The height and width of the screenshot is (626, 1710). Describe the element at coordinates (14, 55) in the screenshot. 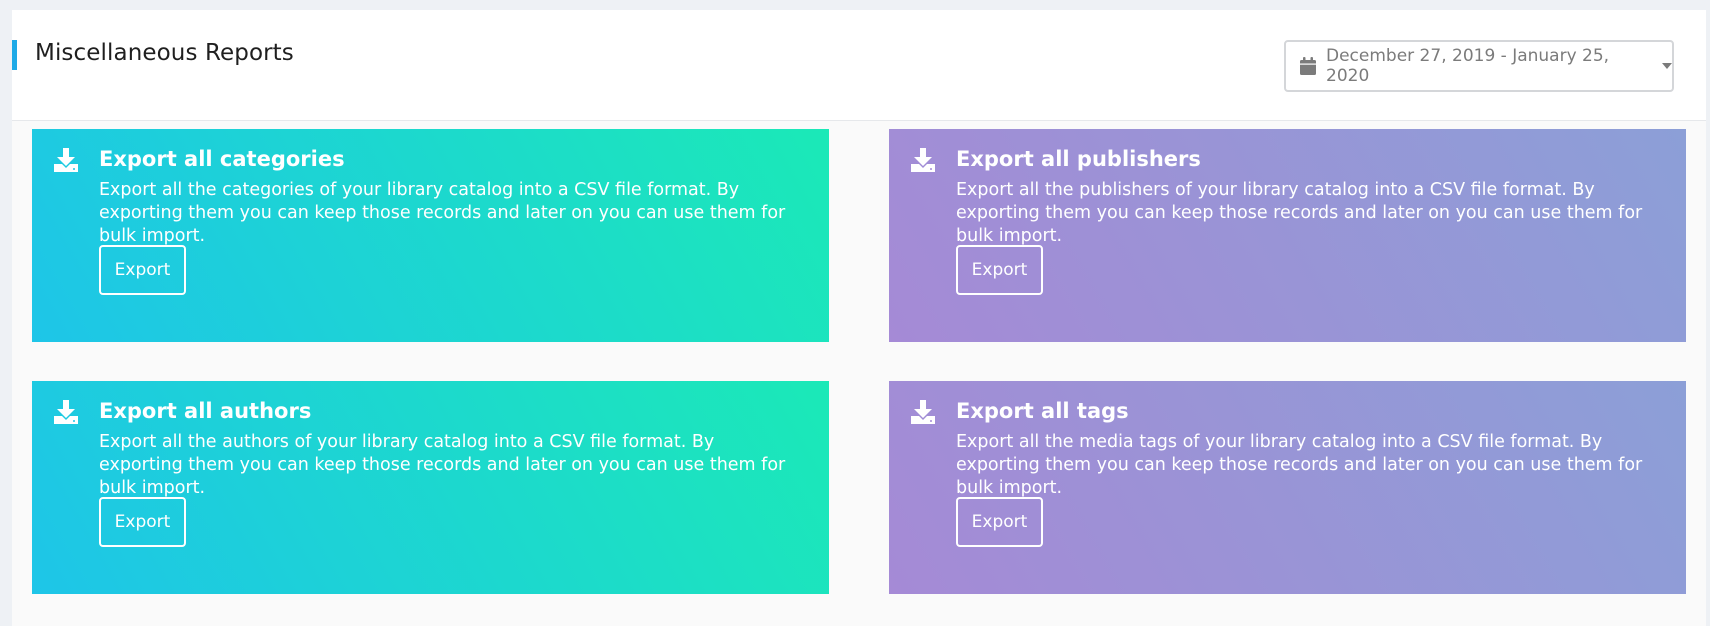

I see `title-accent-bar` at that location.